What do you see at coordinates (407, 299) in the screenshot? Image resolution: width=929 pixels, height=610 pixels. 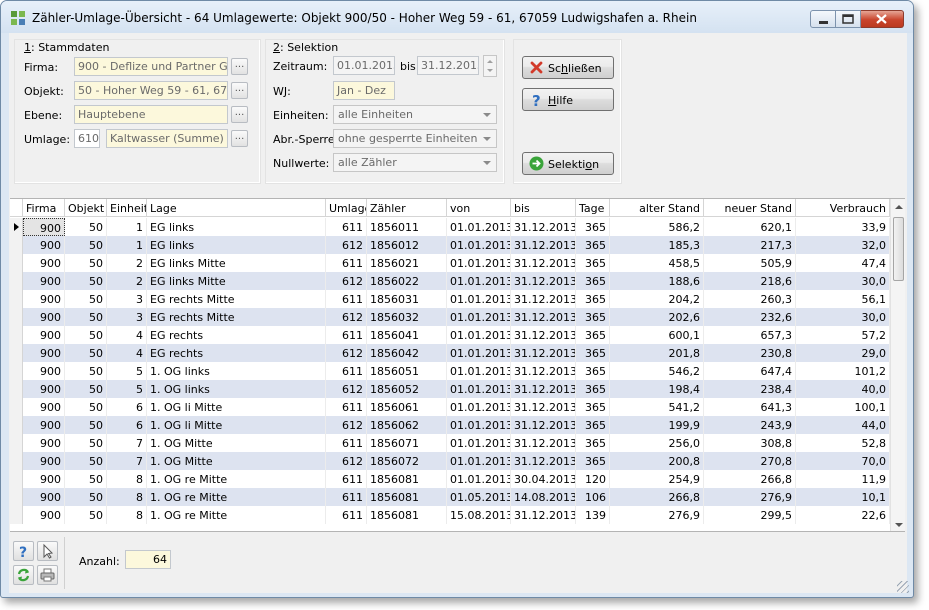 I see `table-cell: 1856031` at bounding box center [407, 299].